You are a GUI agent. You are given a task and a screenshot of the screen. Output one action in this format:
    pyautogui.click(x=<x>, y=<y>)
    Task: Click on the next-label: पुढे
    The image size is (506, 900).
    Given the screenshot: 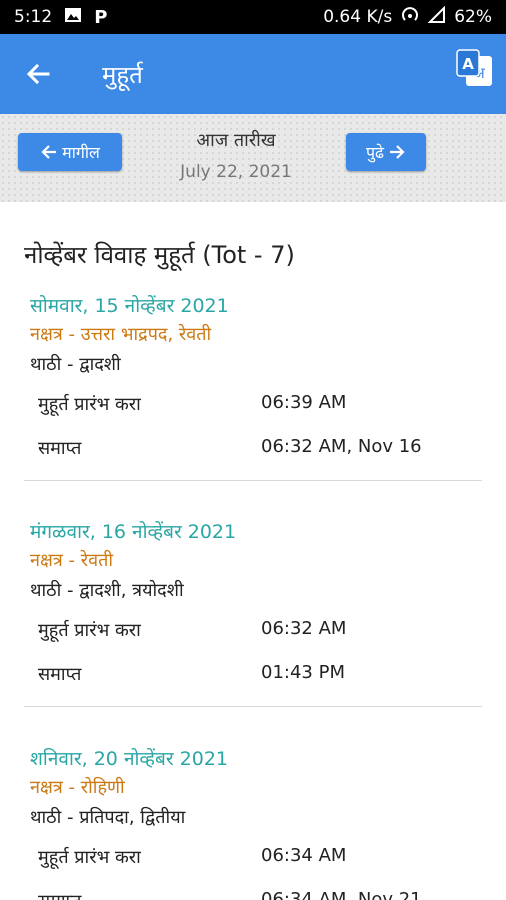 What is the action you would take?
    pyautogui.click(x=375, y=152)
    